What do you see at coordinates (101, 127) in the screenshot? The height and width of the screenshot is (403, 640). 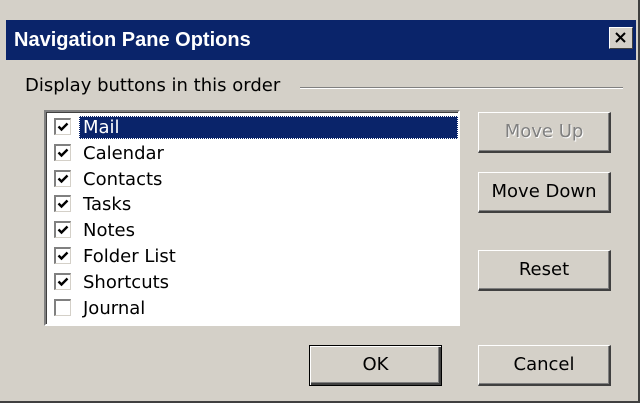 I see `item-label: Mail` at bounding box center [101, 127].